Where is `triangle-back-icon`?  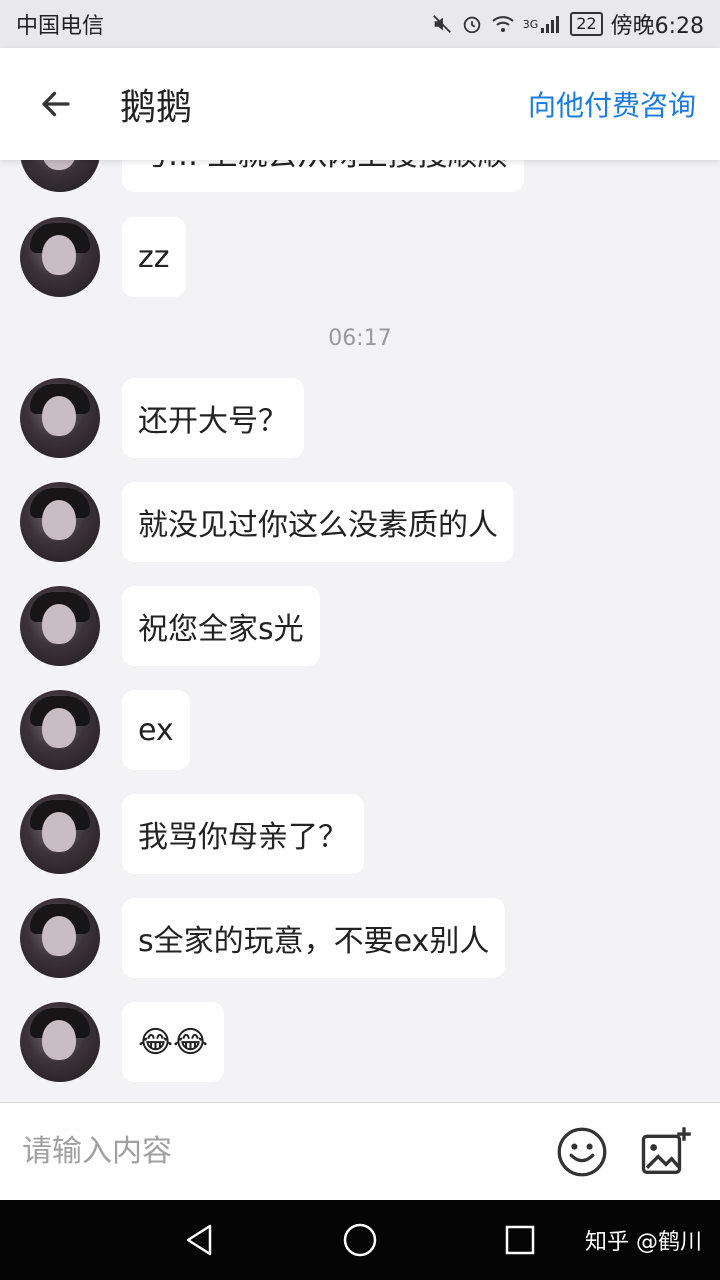 triangle-back-icon is located at coordinates (199, 1240).